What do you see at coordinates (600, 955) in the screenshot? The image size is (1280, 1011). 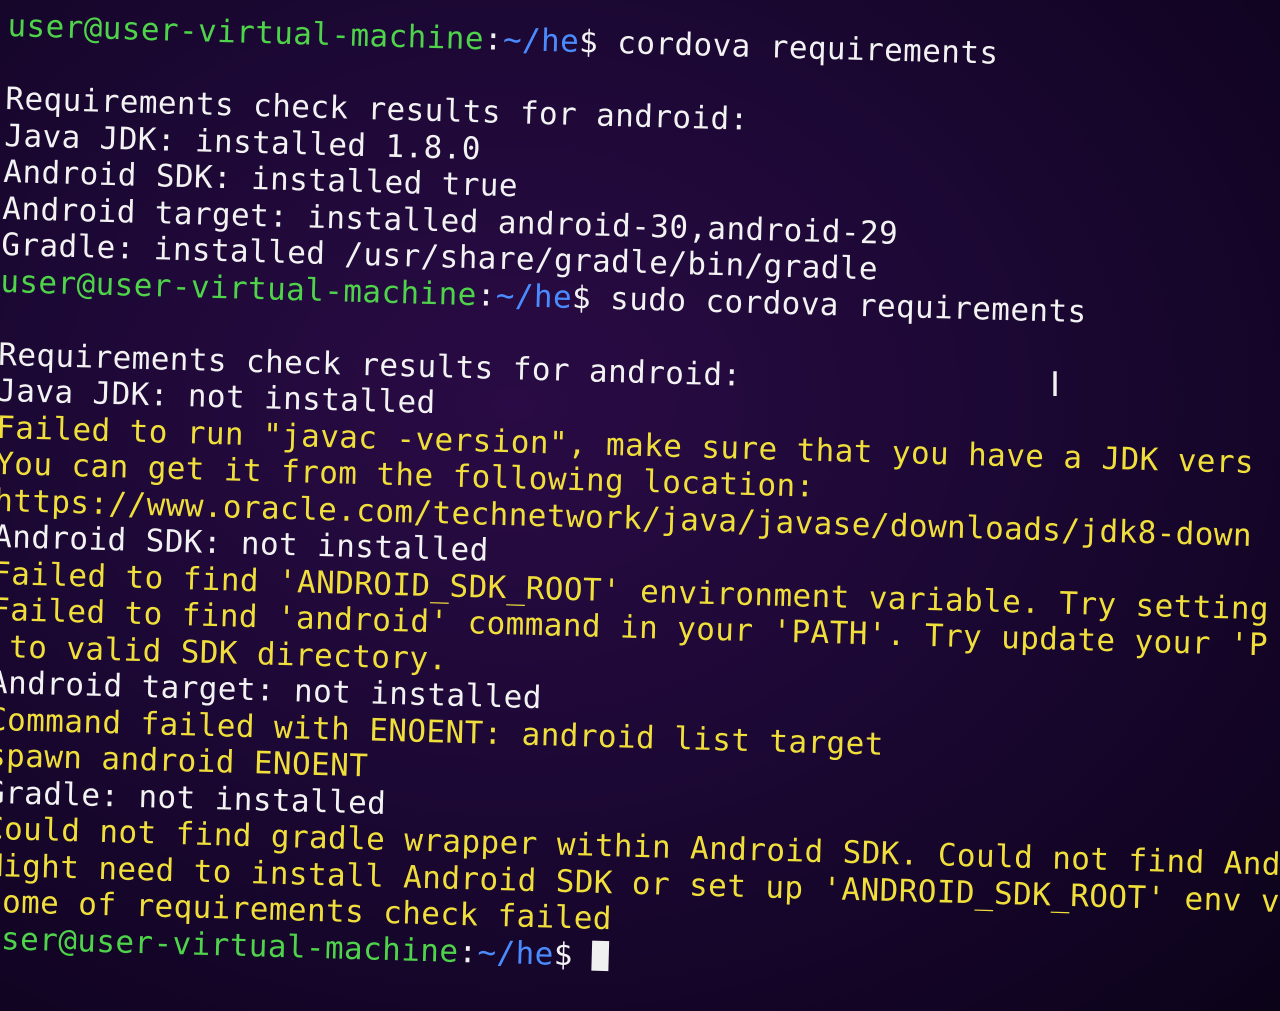 I see `text-cursor` at bounding box center [600, 955].